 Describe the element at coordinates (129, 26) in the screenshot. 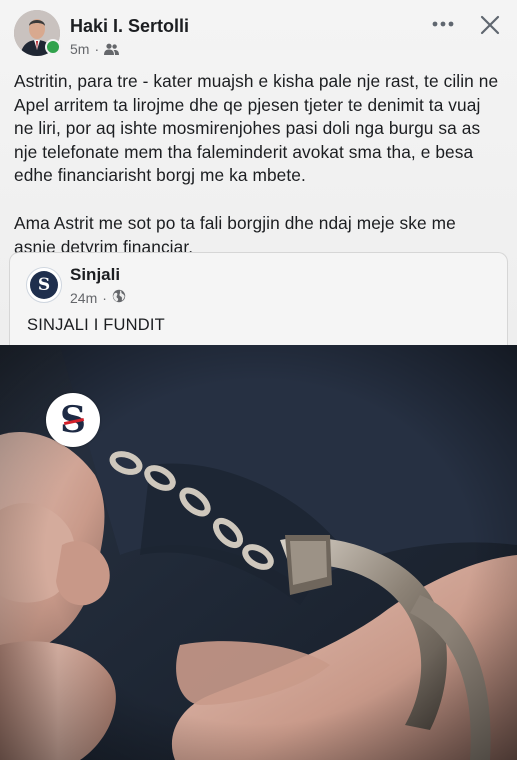

I see `author-name: Haki I. Sertolli` at that location.